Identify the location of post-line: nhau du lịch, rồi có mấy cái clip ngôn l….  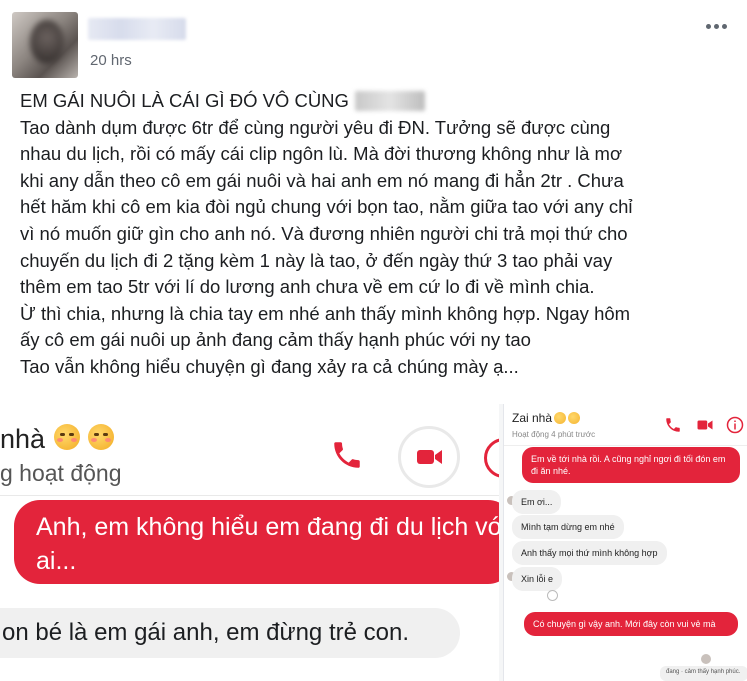
(321, 154).